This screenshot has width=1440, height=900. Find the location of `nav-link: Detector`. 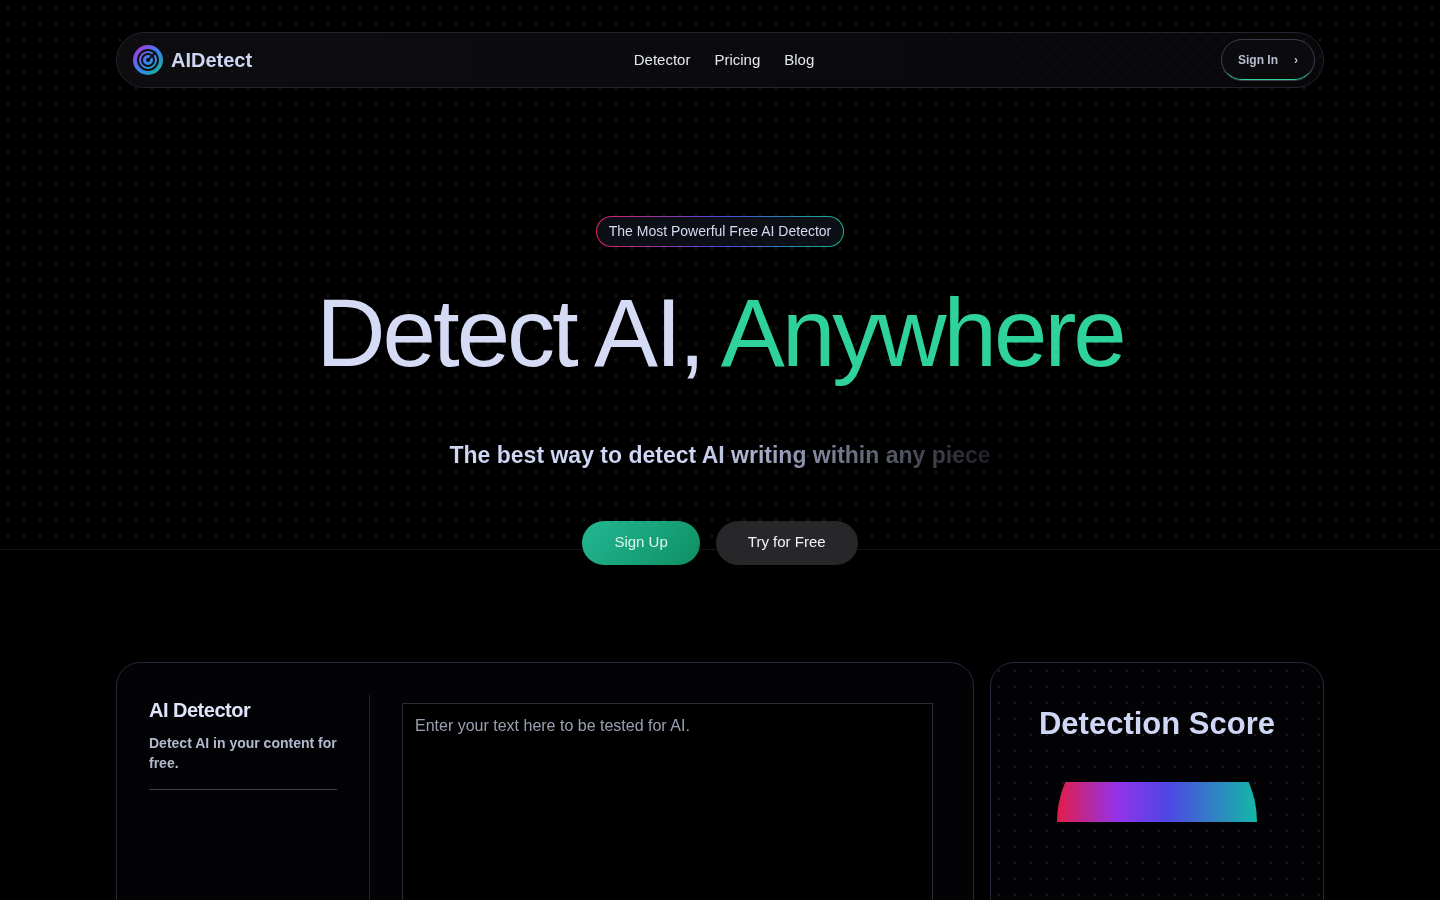

nav-link: Detector is located at coordinates (662, 60).